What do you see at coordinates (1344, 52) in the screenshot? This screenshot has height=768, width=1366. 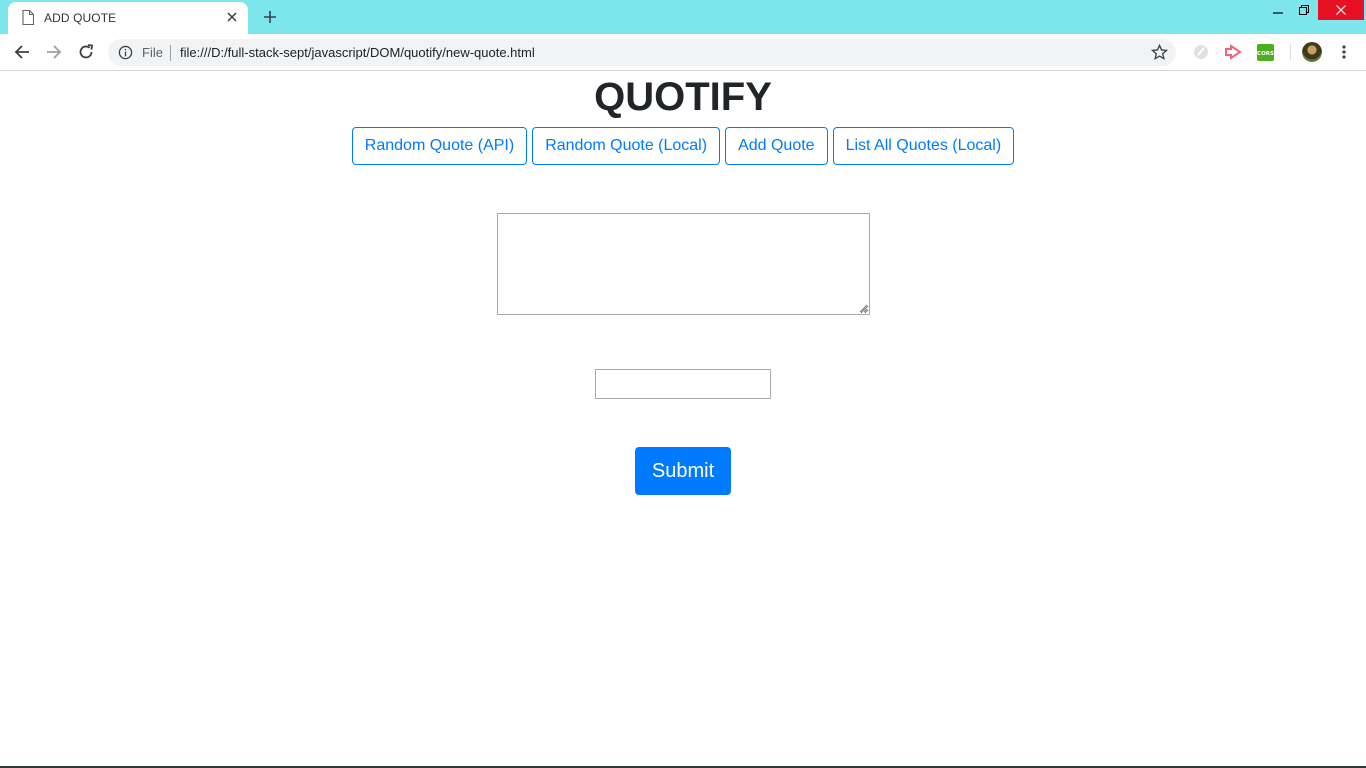 I see `kebab-menu-icon` at bounding box center [1344, 52].